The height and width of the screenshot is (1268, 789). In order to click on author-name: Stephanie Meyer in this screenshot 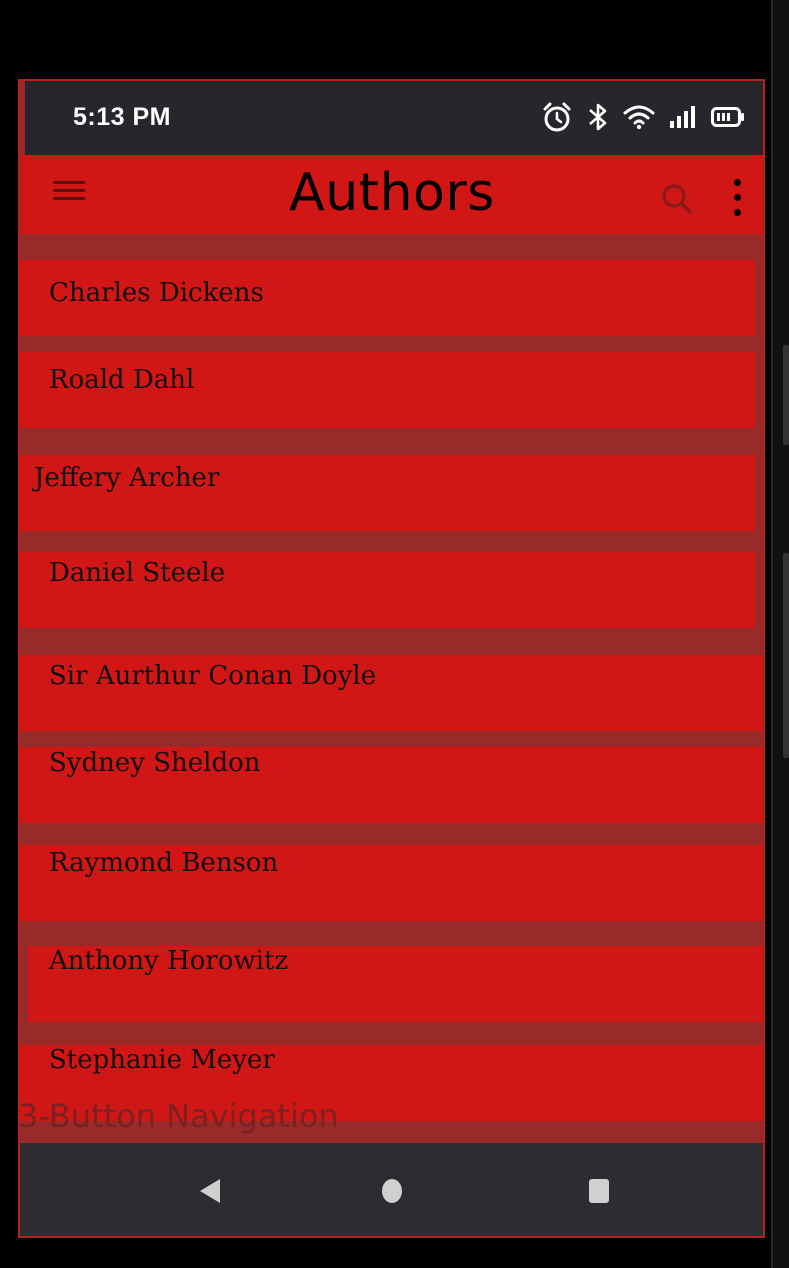, I will do `click(162, 1060)`.